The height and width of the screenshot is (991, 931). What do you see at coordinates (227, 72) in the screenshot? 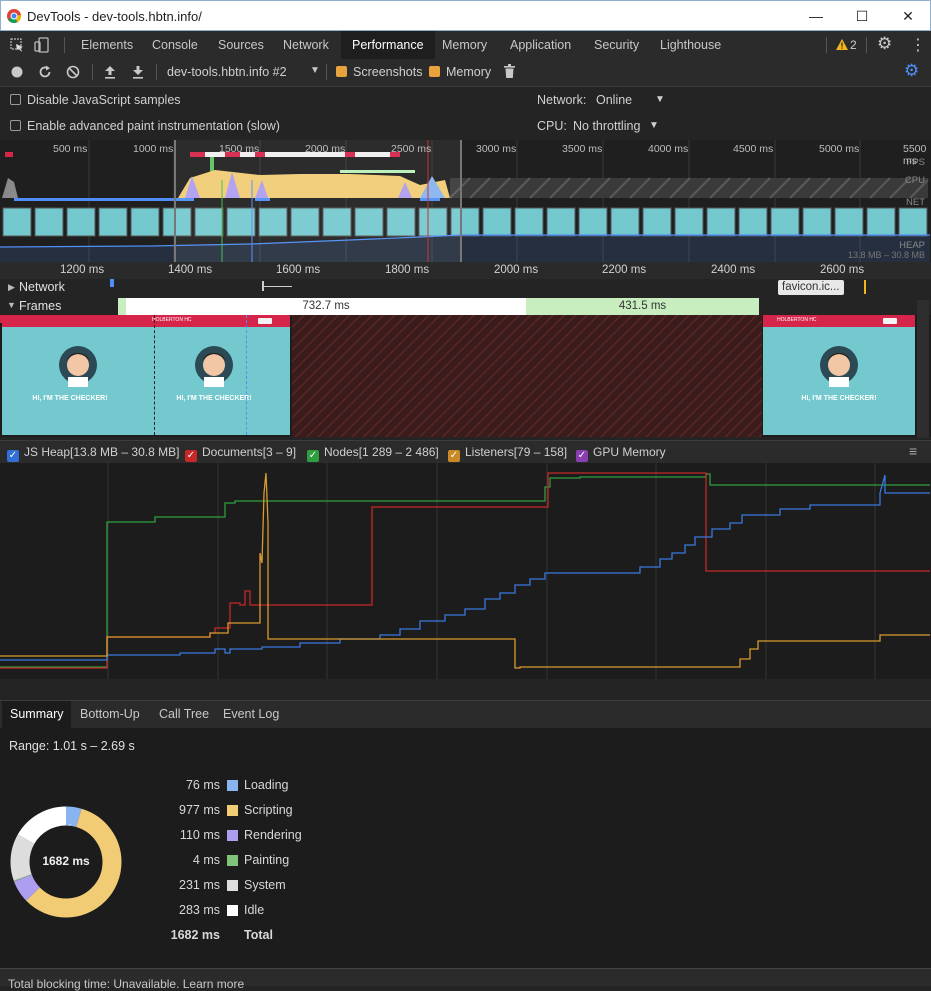
I see `profile-select: dev-tools.hbtn.info #2` at bounding box center [227, 72].